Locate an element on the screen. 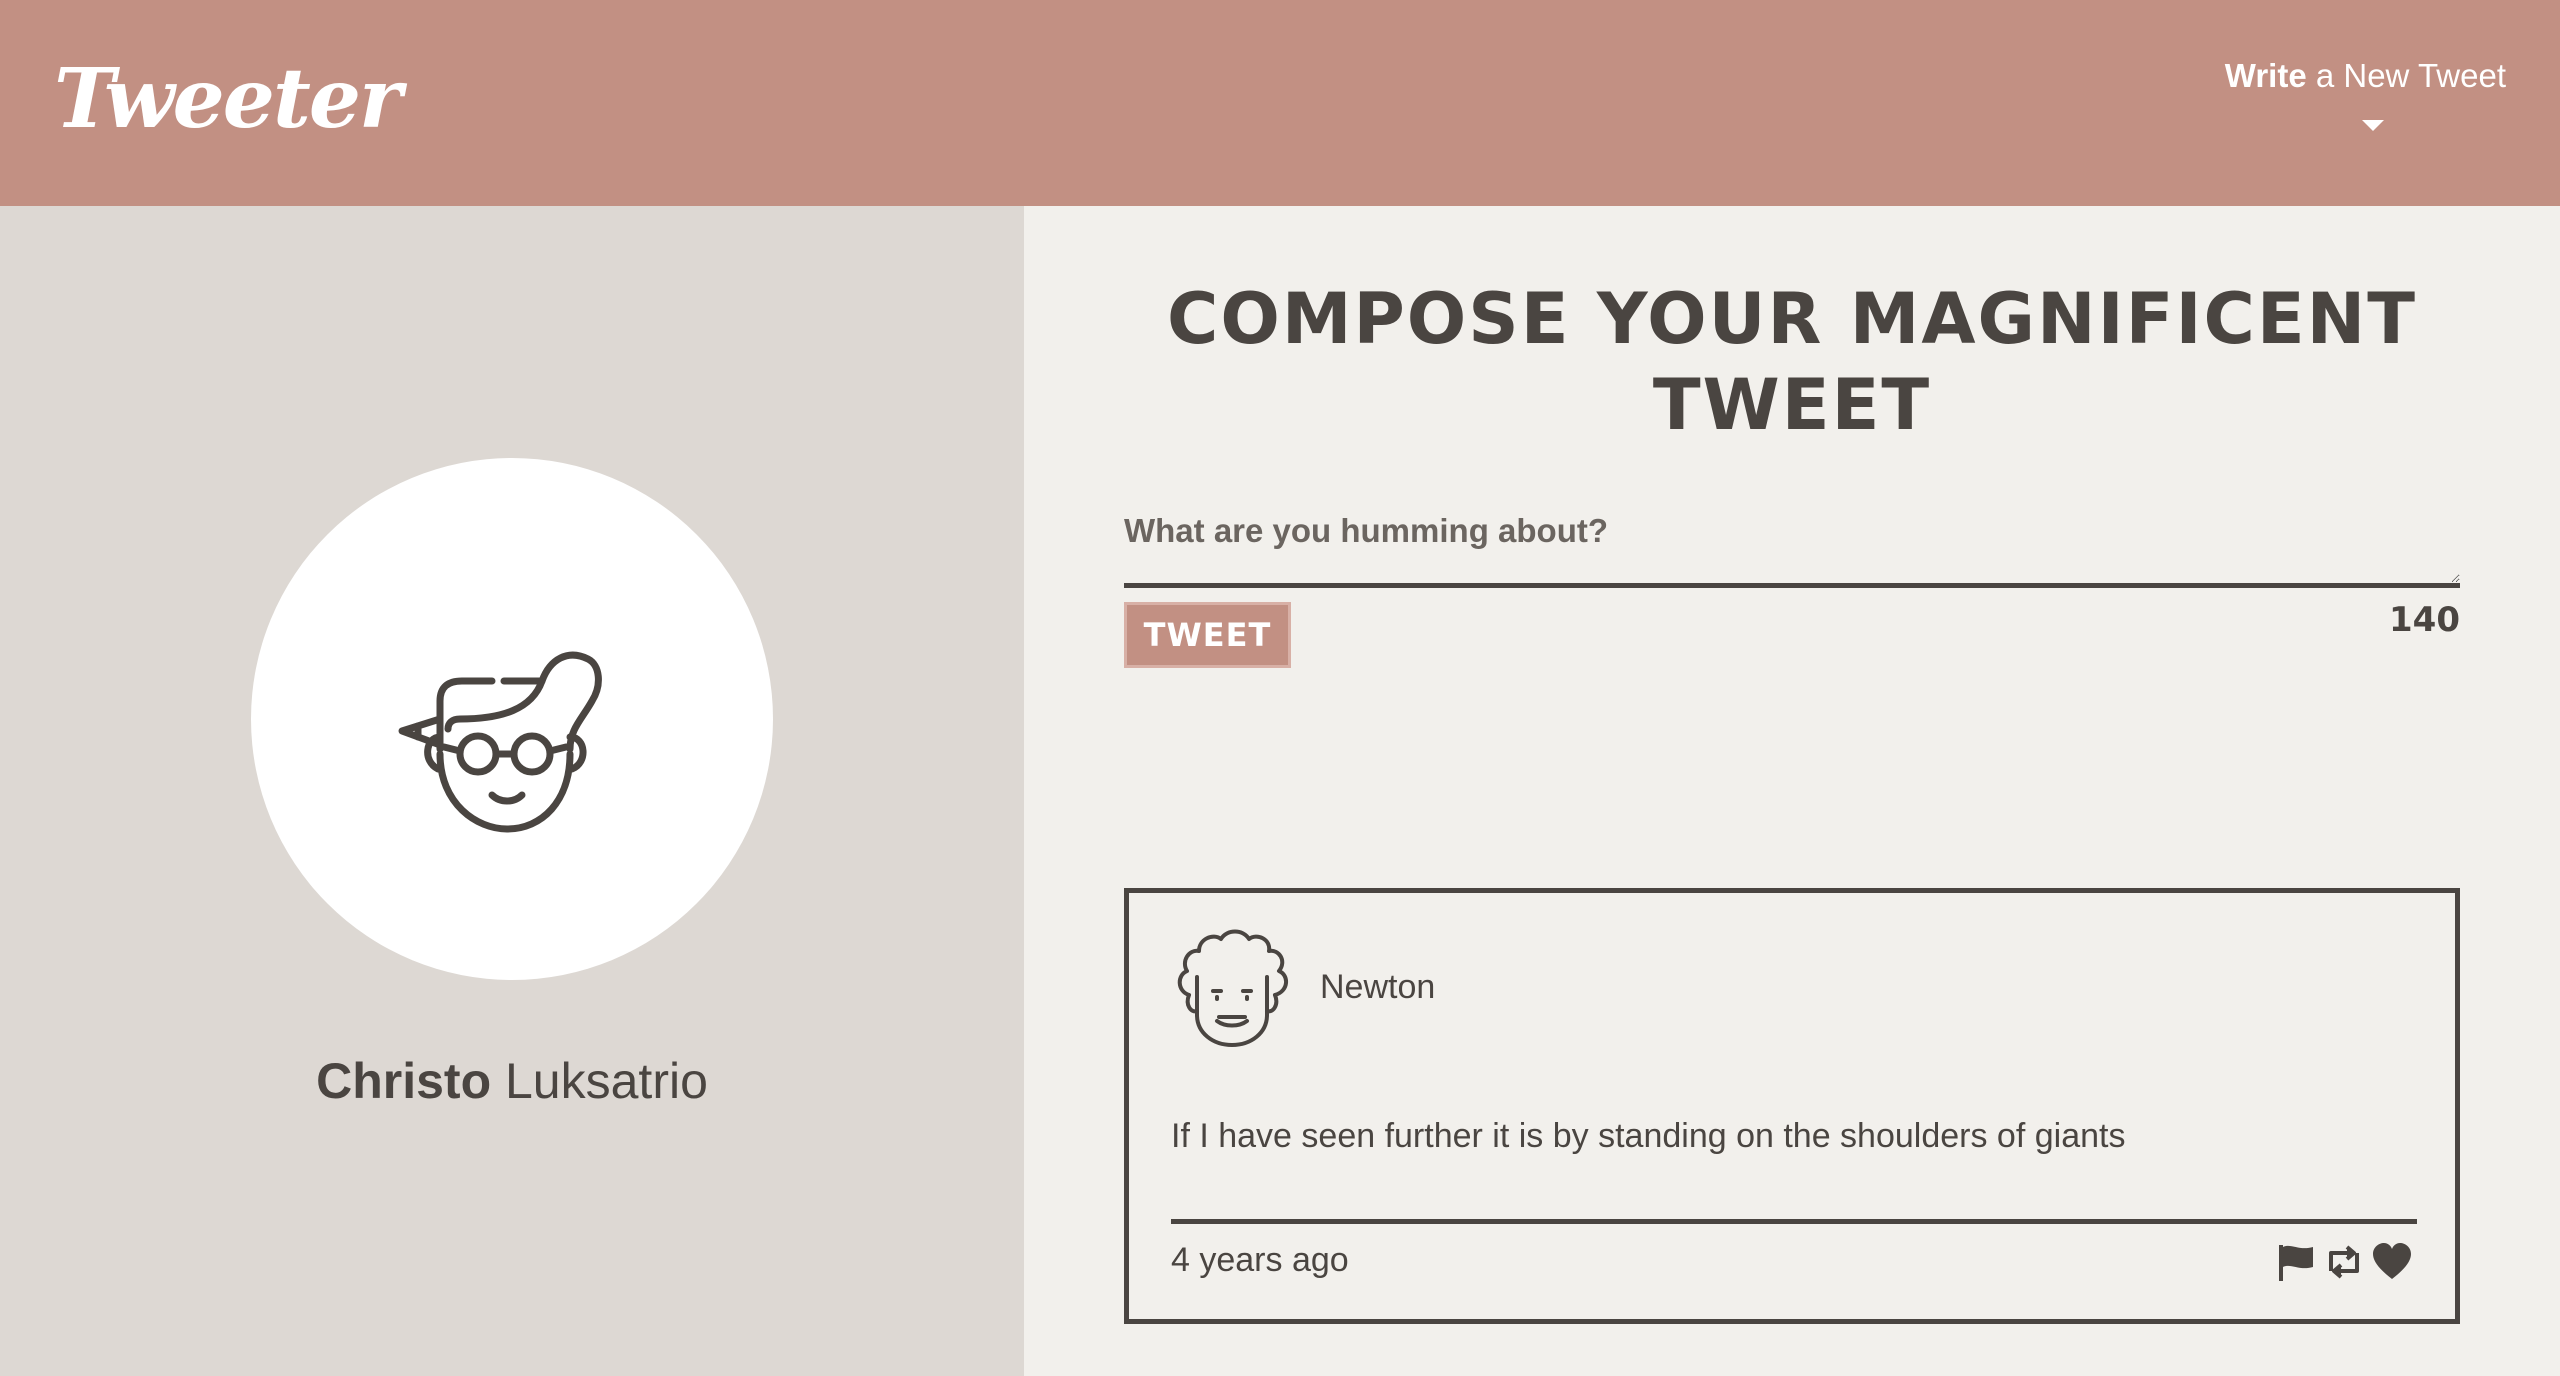 This screenshot has height=1376, width=2560. flag-icon is located at coordinates (2296, 1262).